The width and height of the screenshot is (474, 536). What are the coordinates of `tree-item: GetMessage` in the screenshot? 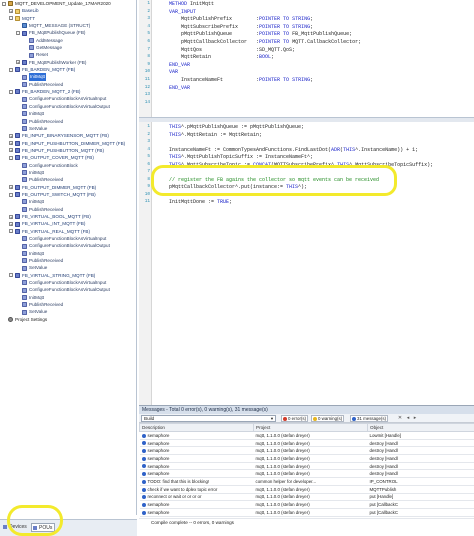 It's located at (68, 47).